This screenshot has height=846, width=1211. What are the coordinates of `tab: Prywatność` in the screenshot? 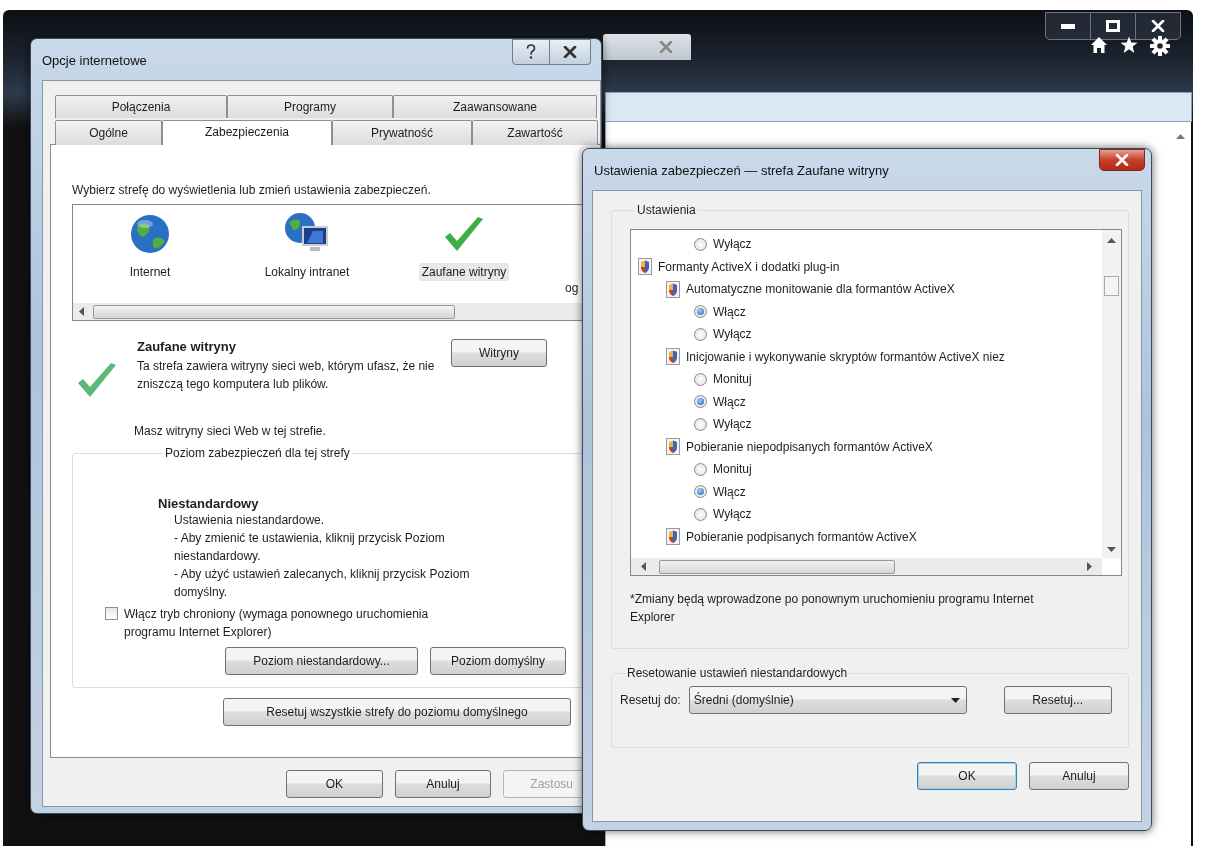 It's located at (402, 132).